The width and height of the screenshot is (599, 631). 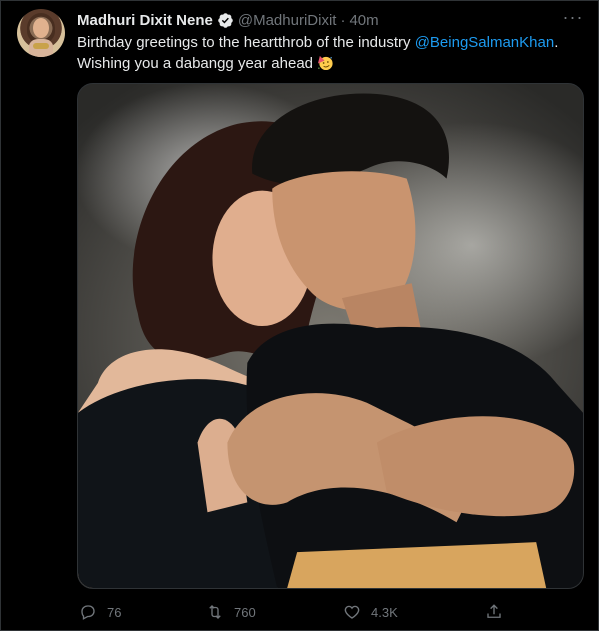 What do you see at coordinates (325, 63) in the screenshot?
I see `partying-face-emoji` at bounding box center [325, 63].